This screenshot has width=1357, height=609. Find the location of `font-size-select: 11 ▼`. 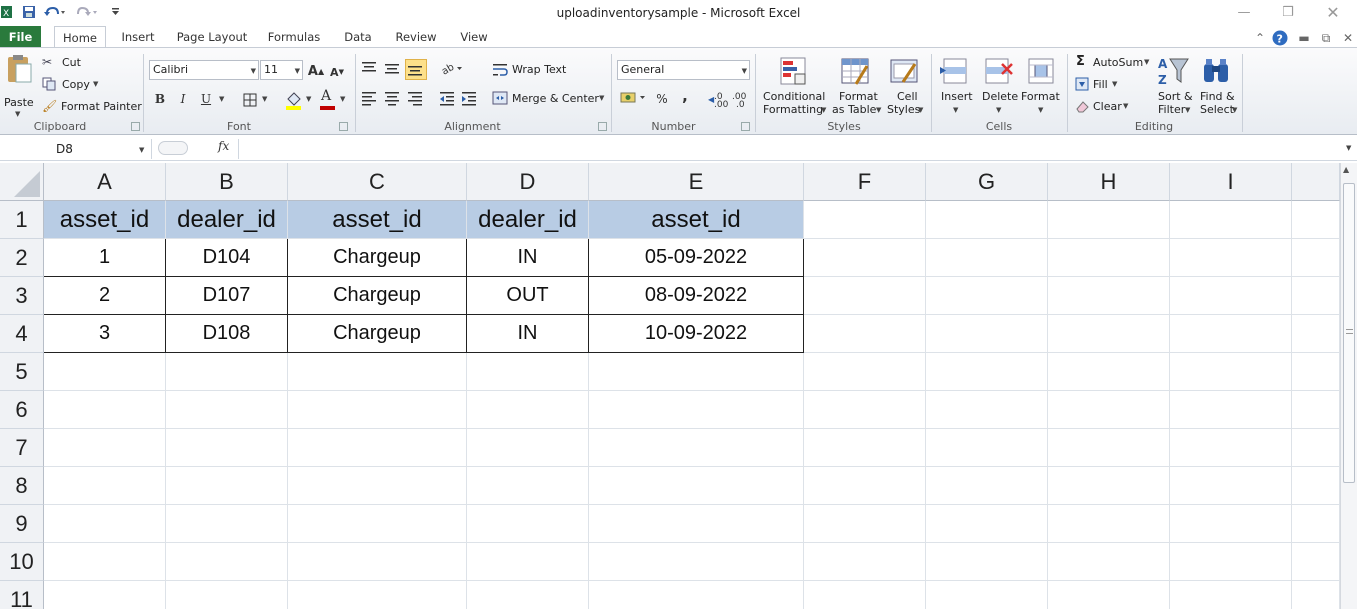

font-size-select: 11 ▼ is located at coordinates (281, 70).